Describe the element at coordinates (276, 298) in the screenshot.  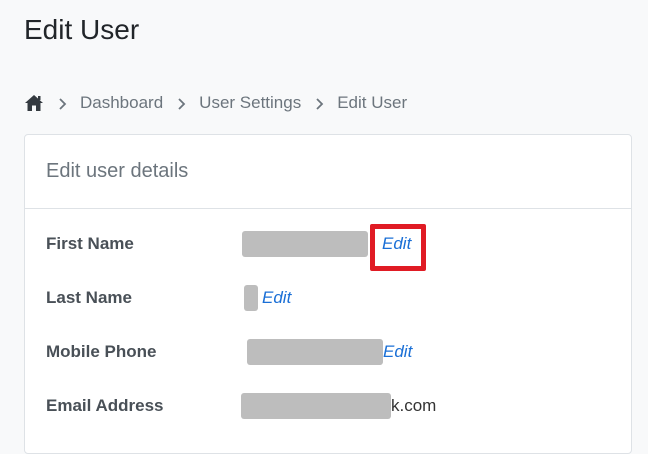
I see `last-name-edit-link: Edit` at that location.